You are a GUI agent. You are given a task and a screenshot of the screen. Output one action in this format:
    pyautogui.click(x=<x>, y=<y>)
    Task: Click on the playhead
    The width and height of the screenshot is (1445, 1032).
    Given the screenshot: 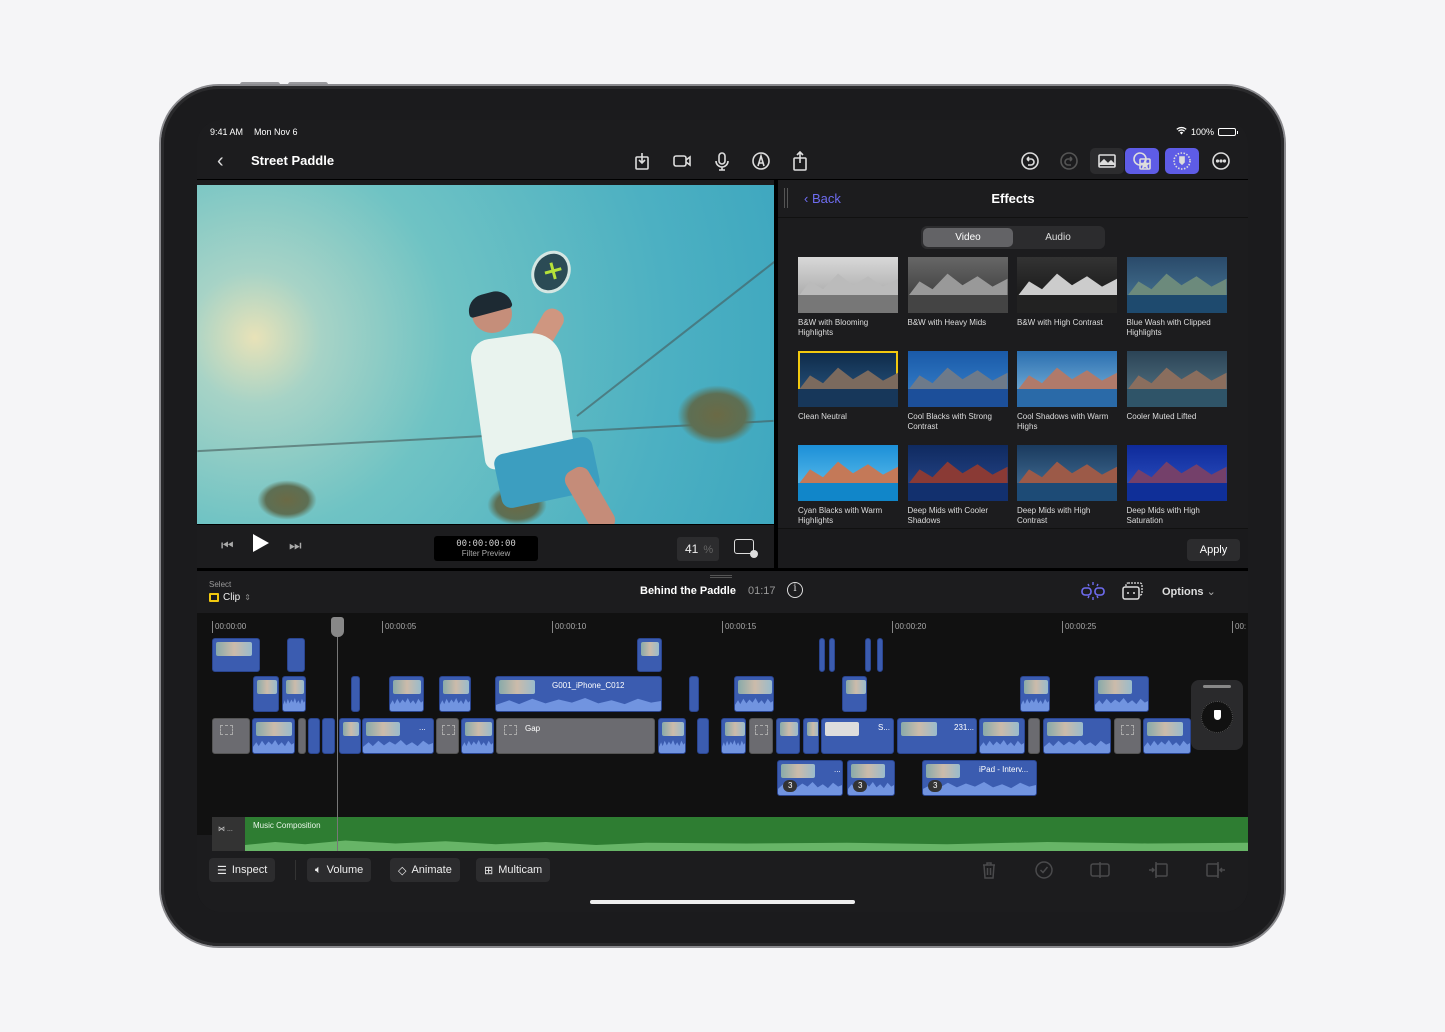 What is the action you would take?
    pyautogui.click(x=337, y=734)
    